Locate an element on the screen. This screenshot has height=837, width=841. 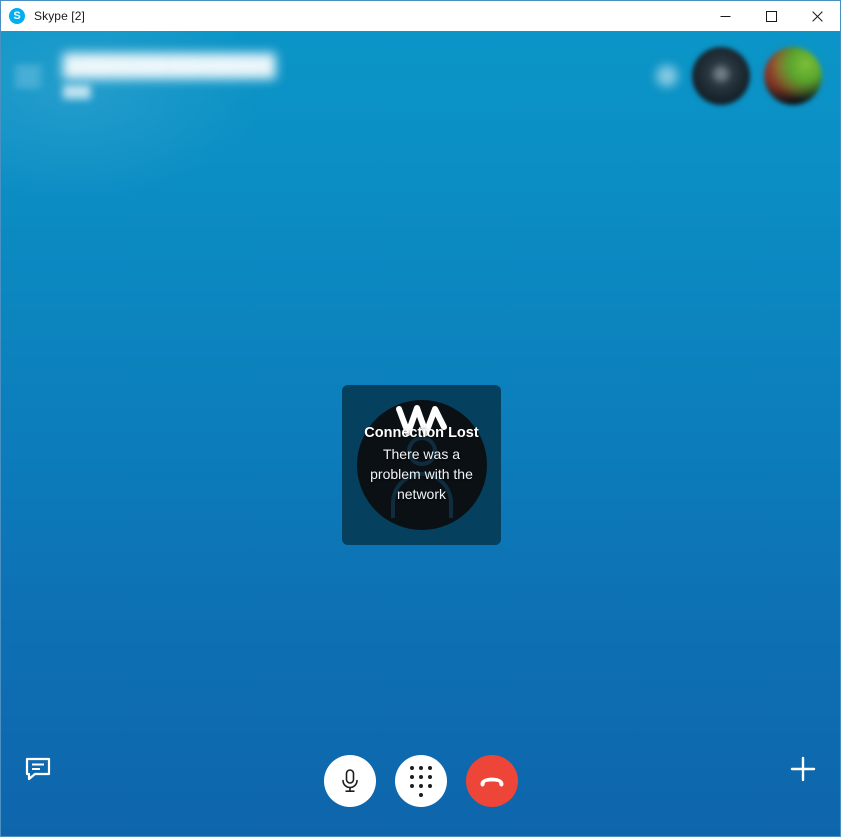
chat-bubble-icon is located at coordinates (38, 769).